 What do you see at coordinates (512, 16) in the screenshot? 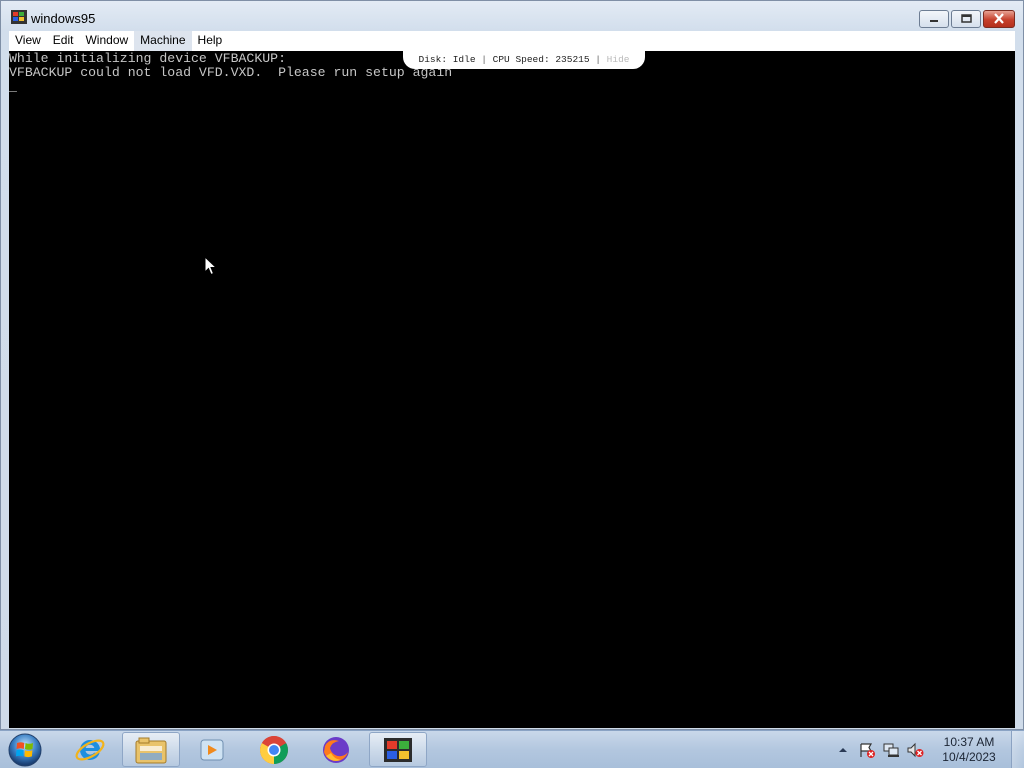
I see `title-bar: windows95` at bounding box center [512, 16].